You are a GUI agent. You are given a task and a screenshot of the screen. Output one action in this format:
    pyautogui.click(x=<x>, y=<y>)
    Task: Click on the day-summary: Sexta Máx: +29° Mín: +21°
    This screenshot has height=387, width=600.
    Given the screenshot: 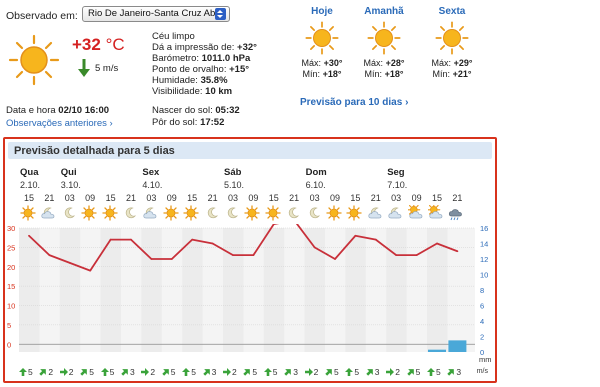 What is the action you would take?
    pyautogui.click(x=452, y=43)
    